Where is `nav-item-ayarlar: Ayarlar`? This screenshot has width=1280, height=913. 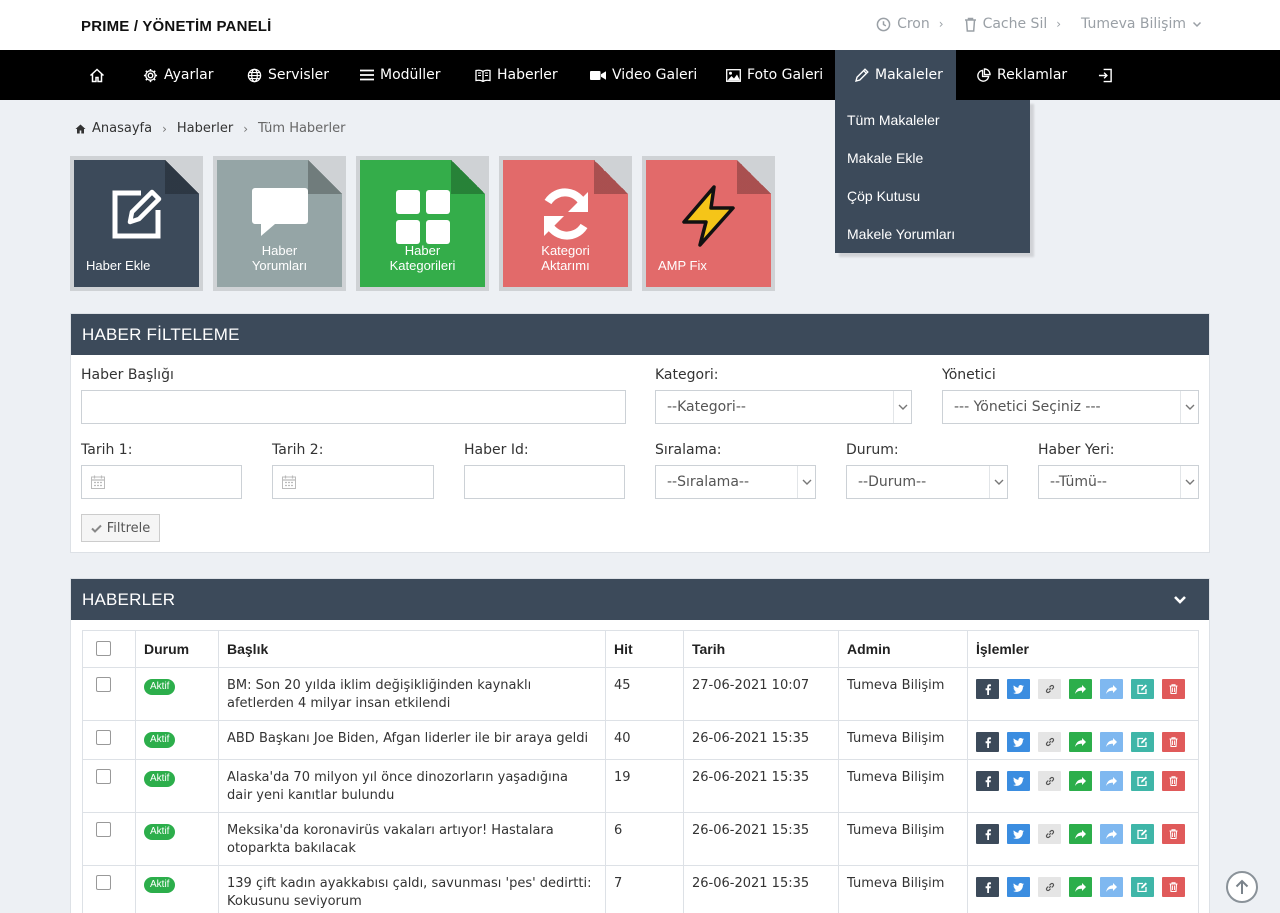
nav-item-ayarlar: Ayarlar is located at coordinates (178, 75).